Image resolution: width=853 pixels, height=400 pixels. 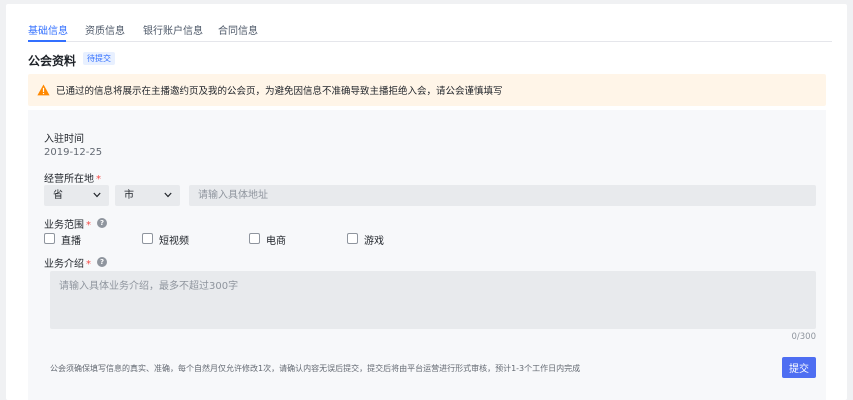 What do you see at coordinates (73, 152) in the screenshot?
I see `join-time-value: 2019-12-25` at bounding box center [73, 152].